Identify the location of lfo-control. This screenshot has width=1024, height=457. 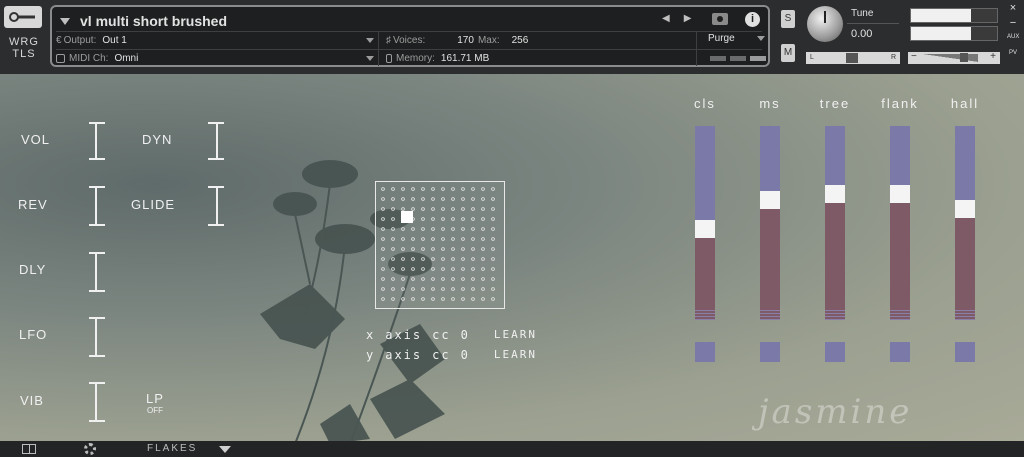
(99, 337).